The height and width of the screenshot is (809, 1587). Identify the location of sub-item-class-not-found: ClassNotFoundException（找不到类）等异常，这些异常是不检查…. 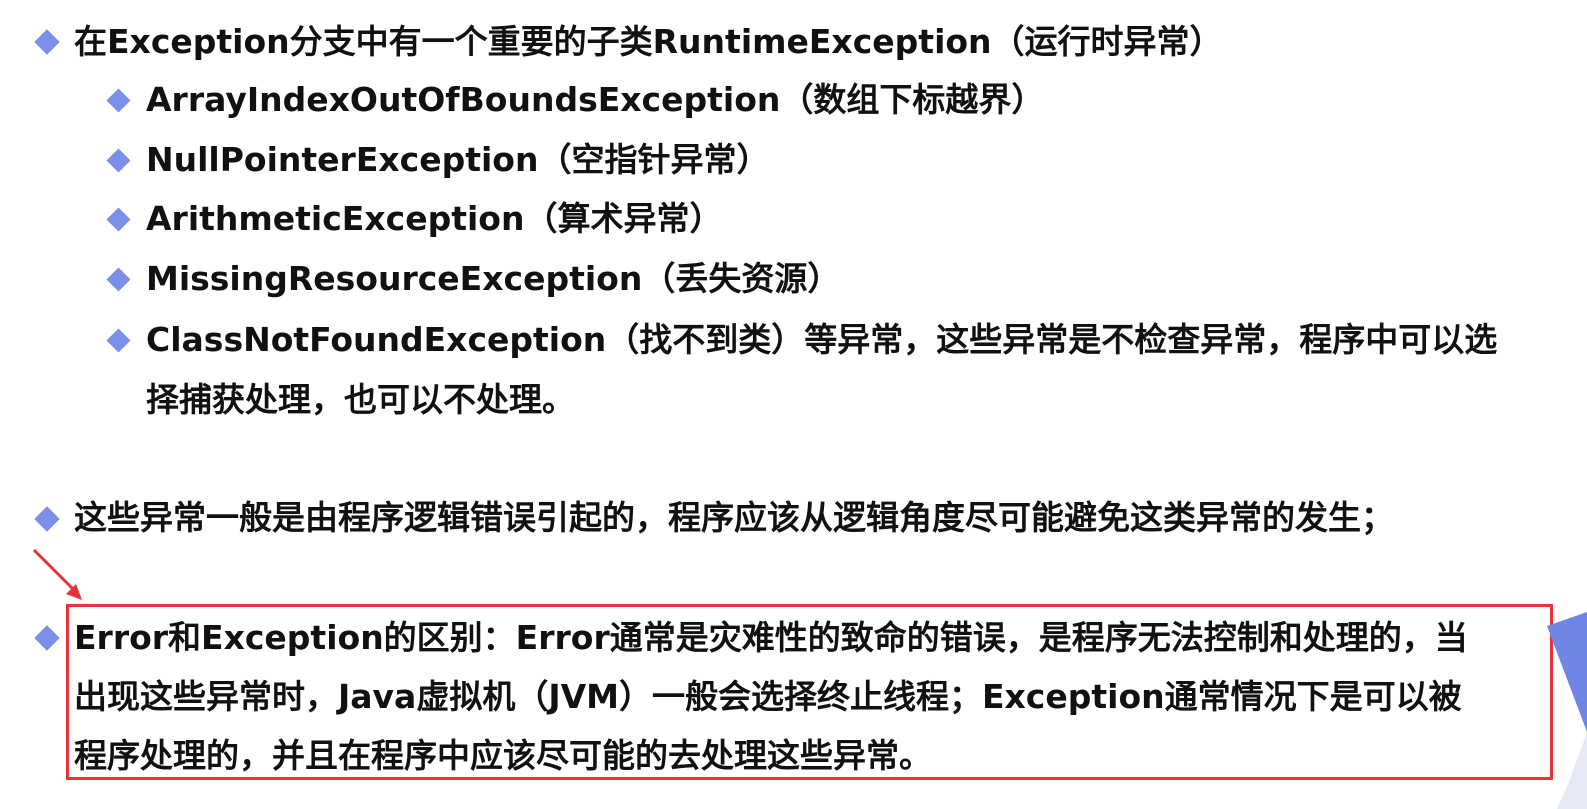
(822, 339).